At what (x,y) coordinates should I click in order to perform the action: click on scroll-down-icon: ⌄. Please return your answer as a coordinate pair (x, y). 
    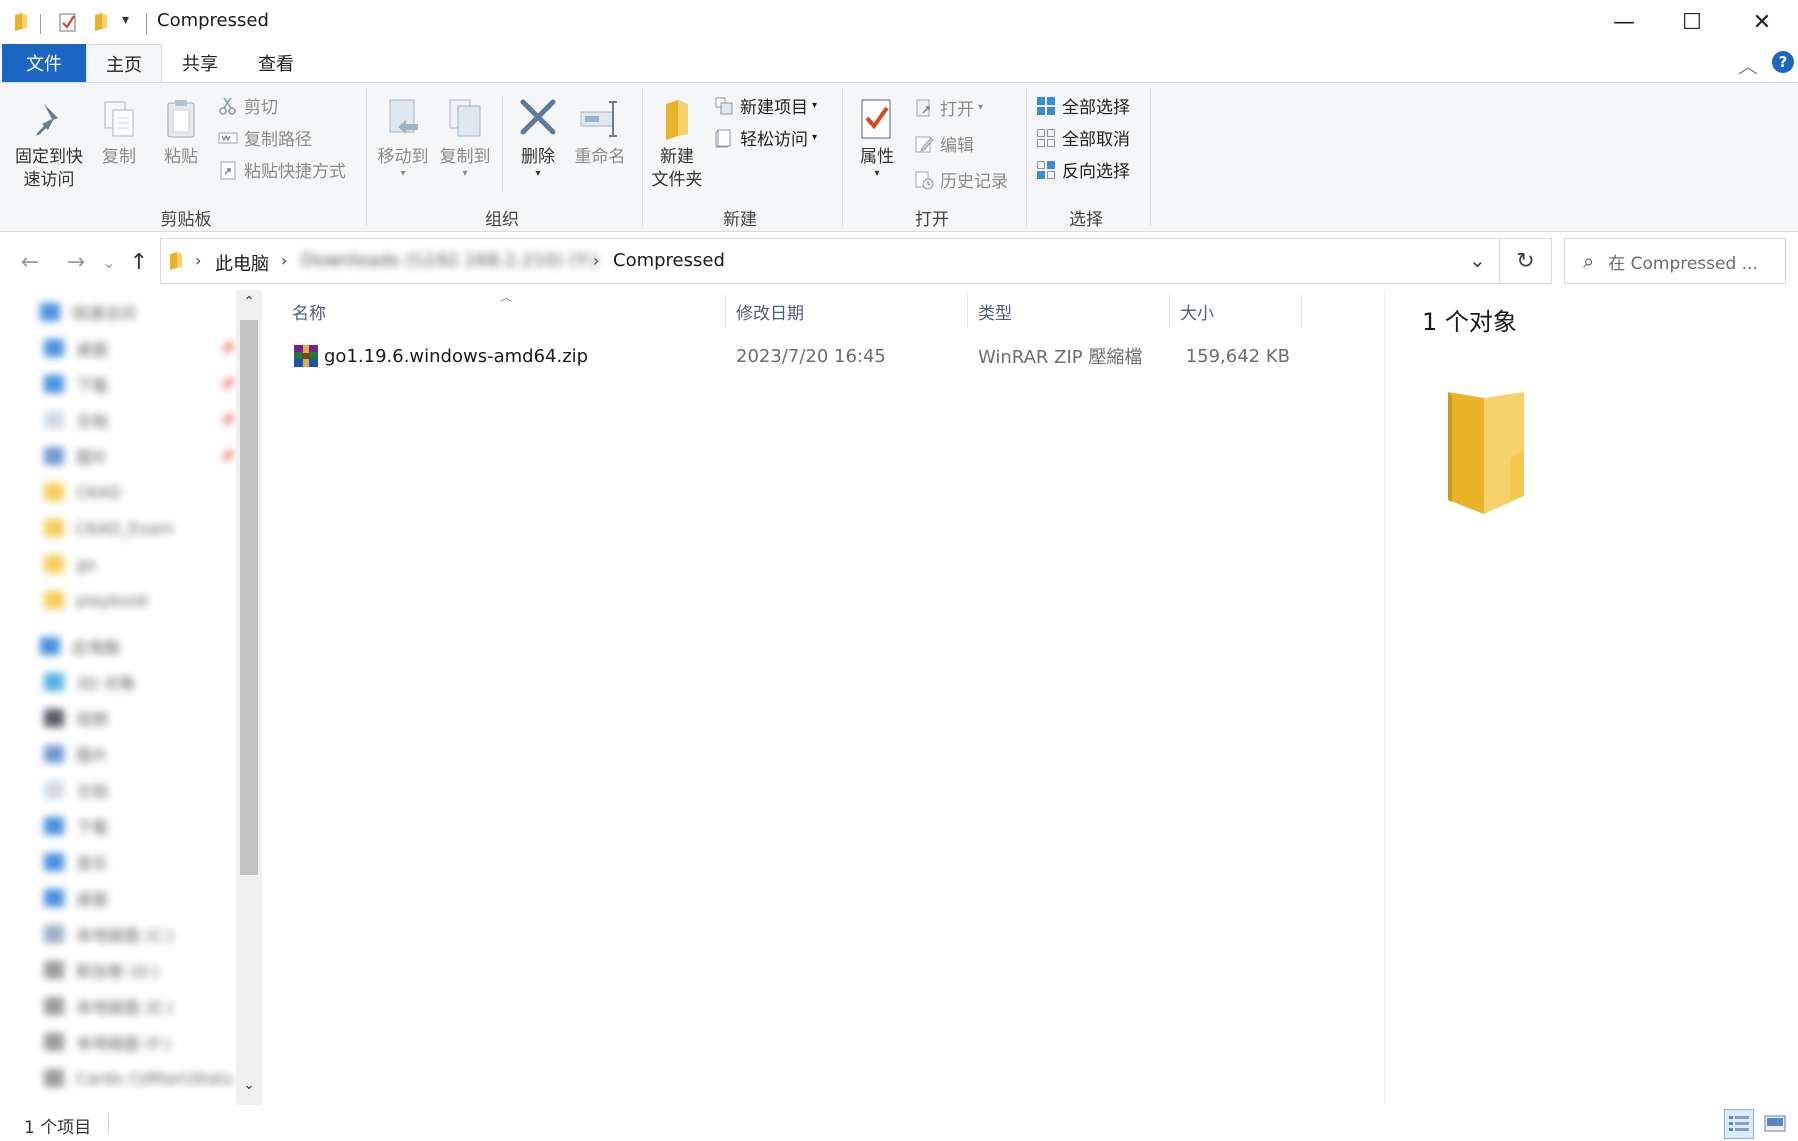
    Looking at the image, I should click on (249, 1085).